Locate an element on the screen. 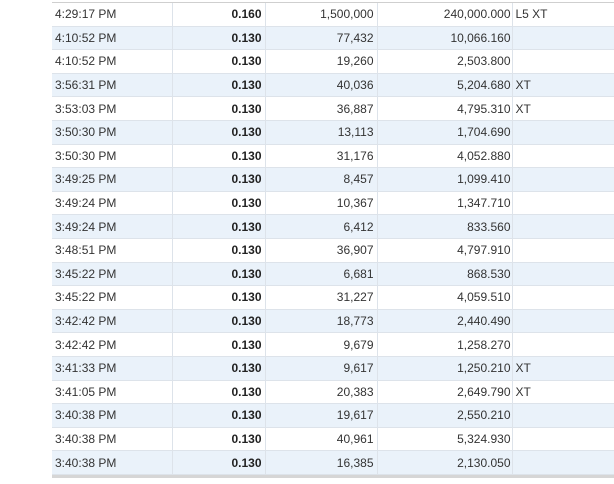  trade-size-cell: 9,679 is located at coordinates (321, 344).